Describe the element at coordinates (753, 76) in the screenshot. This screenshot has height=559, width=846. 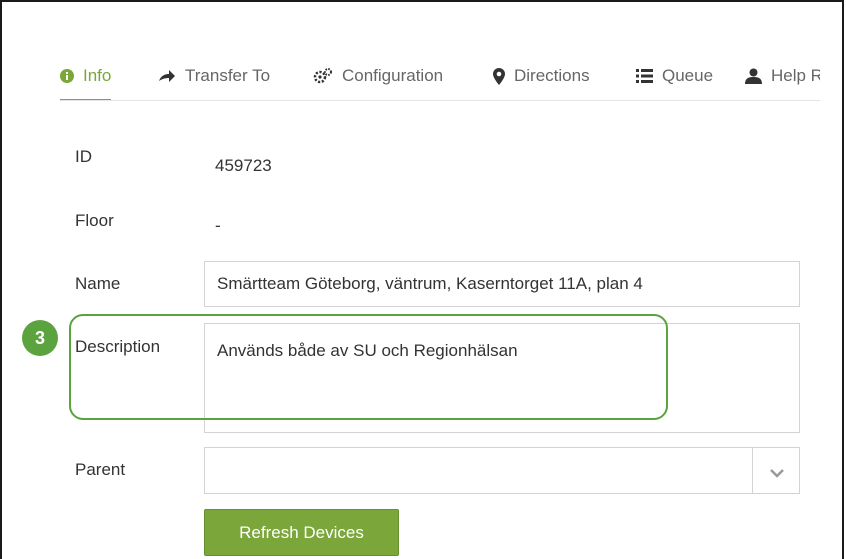
I see `user-icon` at that location.